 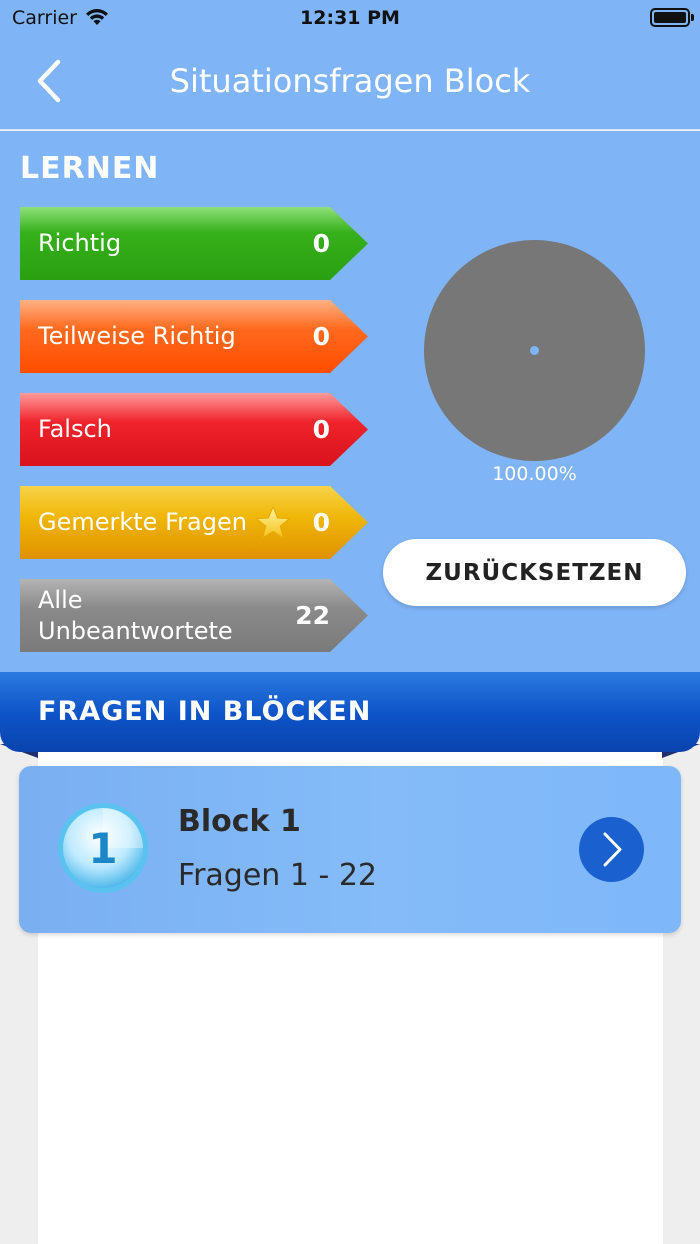 What do you see at coordinates (312, 615) in the screenshot?
I see `category-count: 22` at bounding box center [312, 615].